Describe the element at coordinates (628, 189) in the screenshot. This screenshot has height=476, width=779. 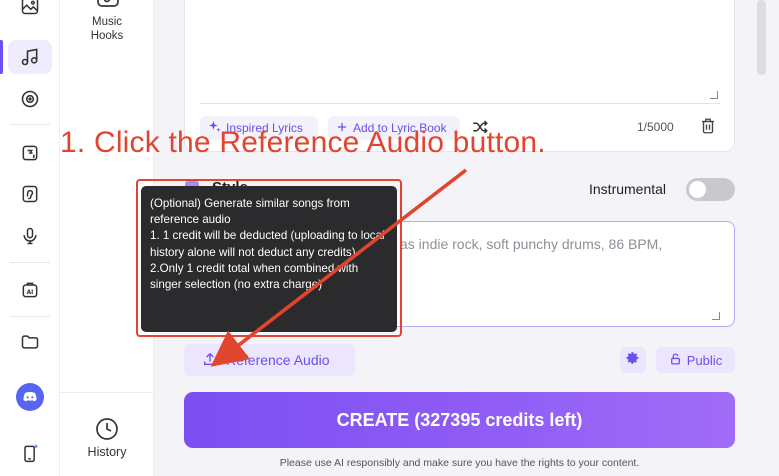
I see `instrumental-label: Instrumental` at that location.